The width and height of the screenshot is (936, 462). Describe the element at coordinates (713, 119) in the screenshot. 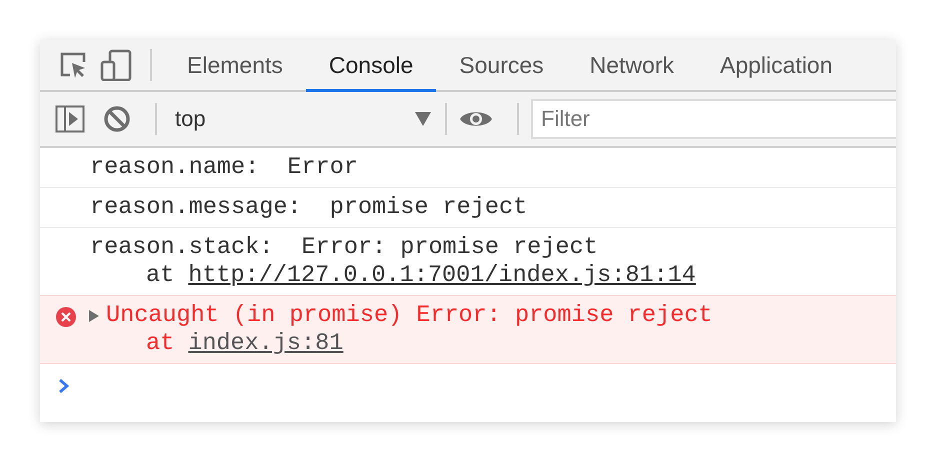

I see `filter-field: Filter` at that location.